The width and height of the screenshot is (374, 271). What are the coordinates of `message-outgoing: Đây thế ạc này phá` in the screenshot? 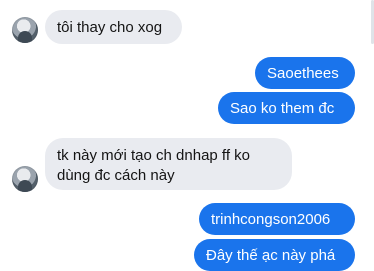 It's located at (274, 255).